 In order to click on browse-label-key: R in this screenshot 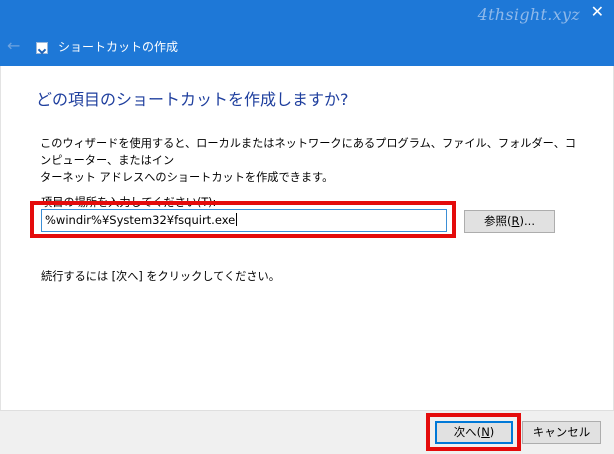, I will do `click(515, 221)`.